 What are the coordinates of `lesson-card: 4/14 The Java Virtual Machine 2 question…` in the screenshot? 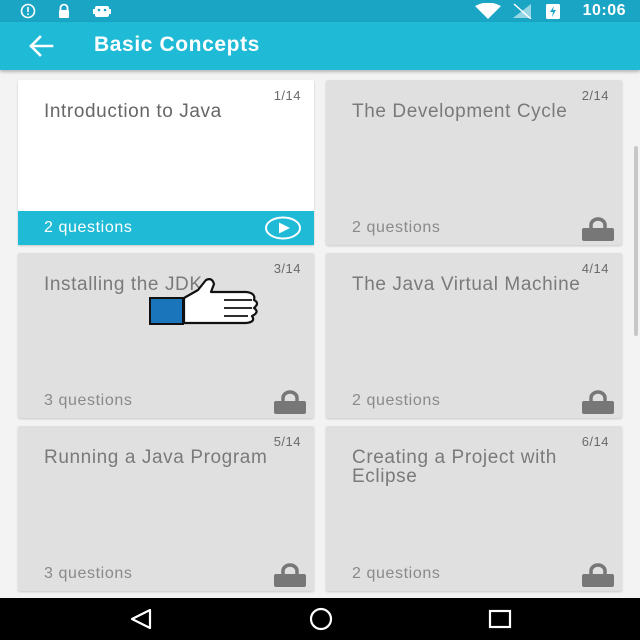 It's located at (474, 335).